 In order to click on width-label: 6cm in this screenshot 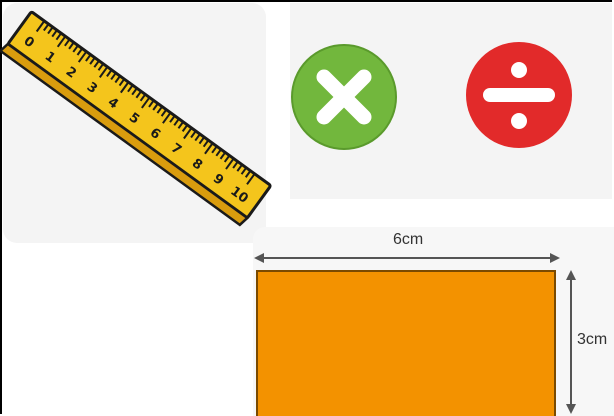, I will do `click(408, 239)`.